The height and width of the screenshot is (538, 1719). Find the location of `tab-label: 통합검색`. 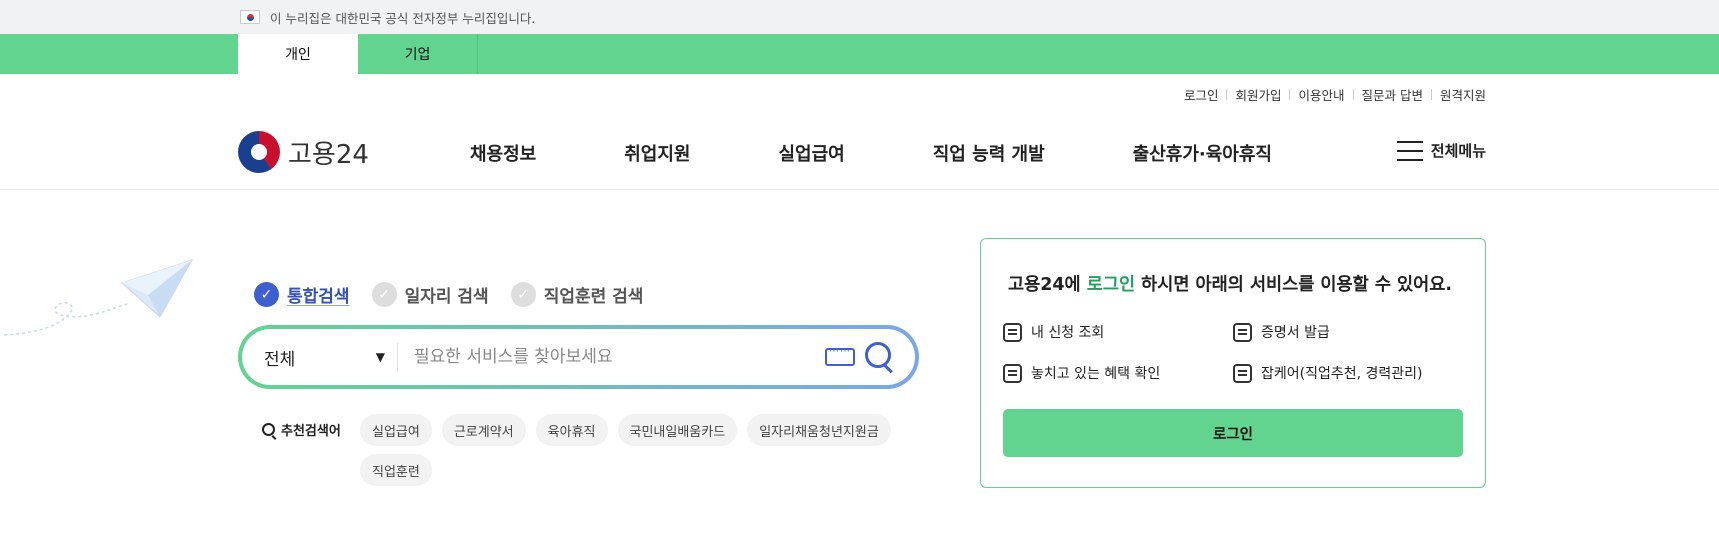

tab-label: 통합검색 is located at coordinates (318, 297).